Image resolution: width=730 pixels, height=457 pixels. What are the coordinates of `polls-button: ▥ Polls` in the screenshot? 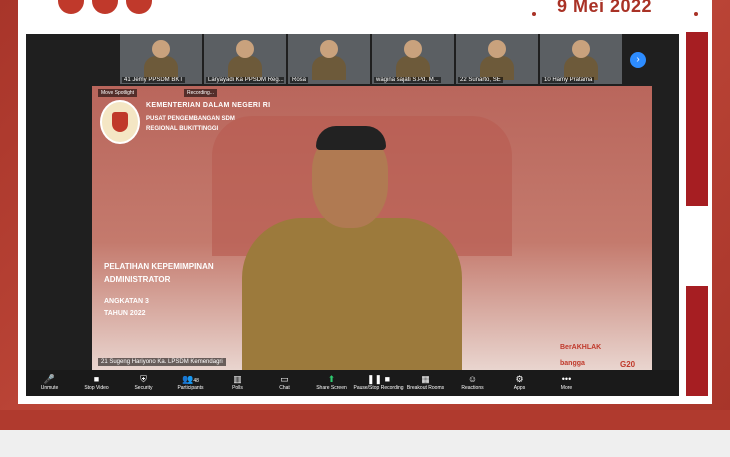 It's located at (237, 383).